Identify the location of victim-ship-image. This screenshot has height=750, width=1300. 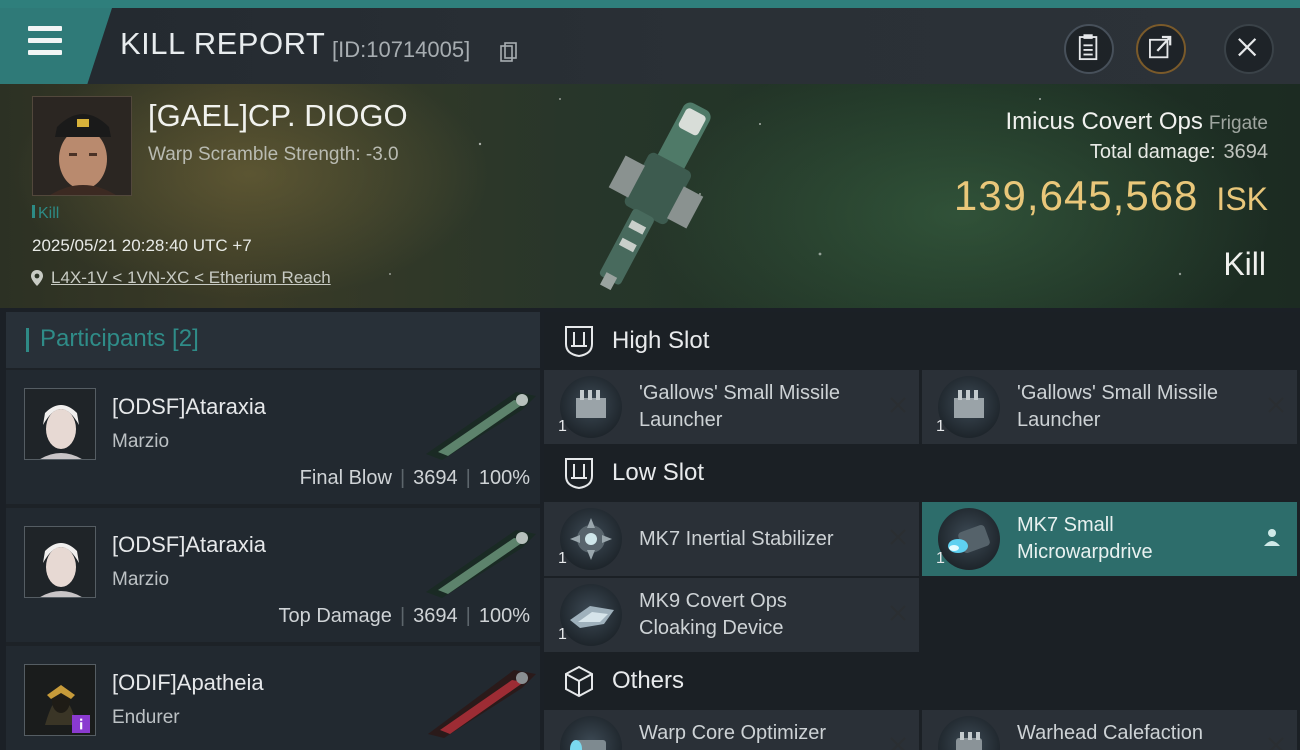
(655, 196).